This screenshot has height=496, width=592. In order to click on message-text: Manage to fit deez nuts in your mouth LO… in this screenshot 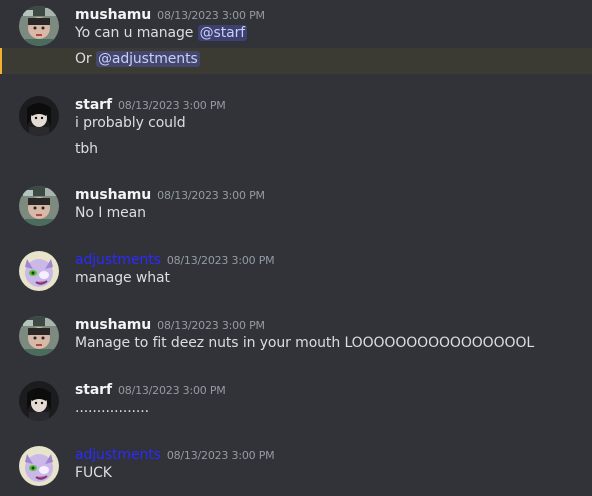, I will do `click(305, 343)`.